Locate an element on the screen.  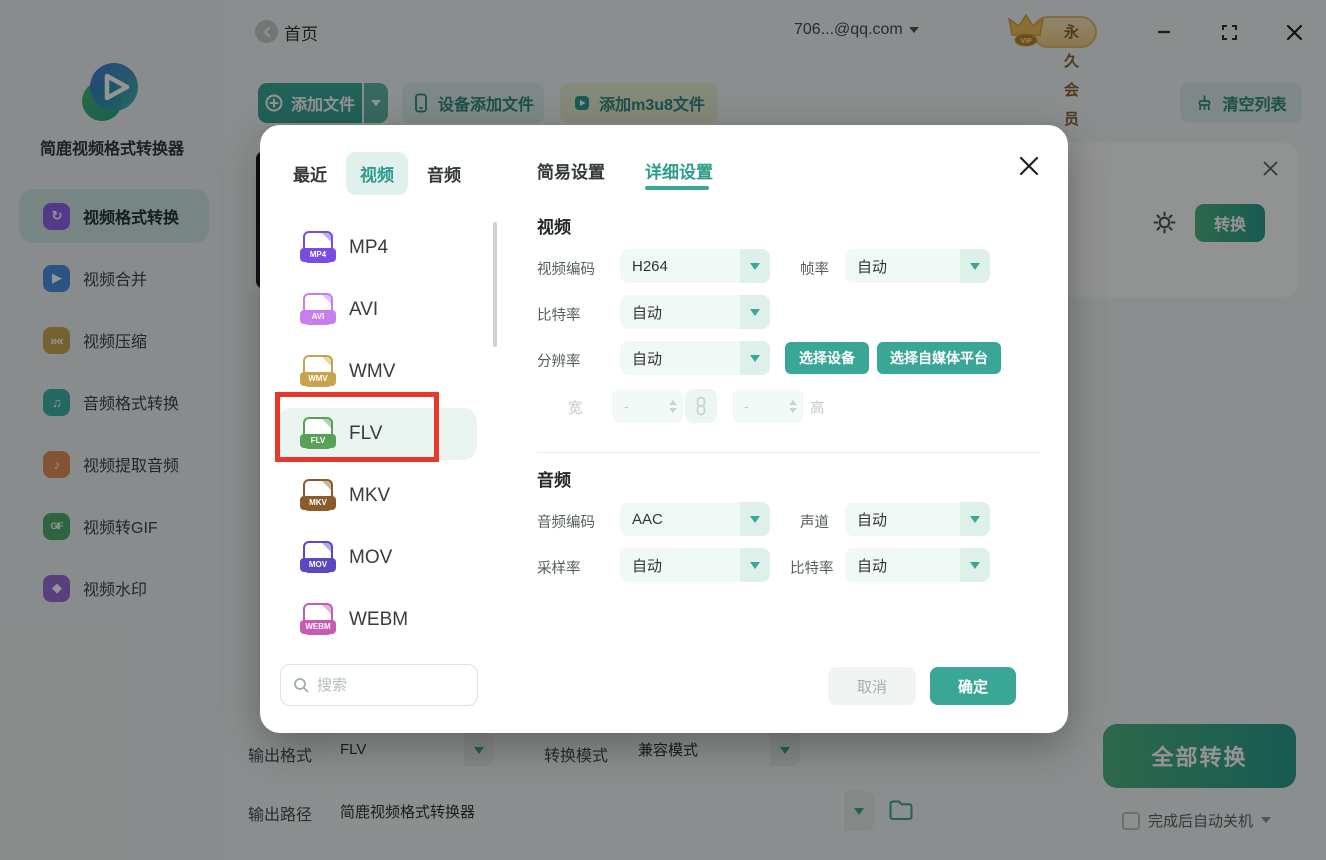
width-stepper: - is located at coordinates (648, 406).